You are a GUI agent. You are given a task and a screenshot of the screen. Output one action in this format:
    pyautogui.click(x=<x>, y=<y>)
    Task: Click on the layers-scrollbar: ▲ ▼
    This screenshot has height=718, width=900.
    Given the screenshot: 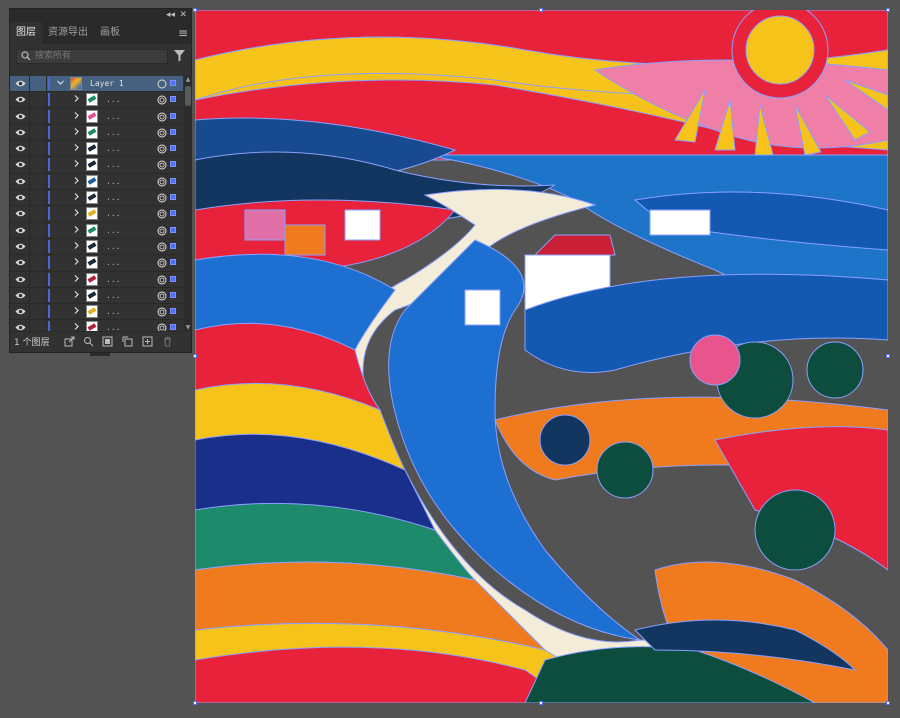 What is the action you would take?
    pyautogui.click(x=188, y=204)
    